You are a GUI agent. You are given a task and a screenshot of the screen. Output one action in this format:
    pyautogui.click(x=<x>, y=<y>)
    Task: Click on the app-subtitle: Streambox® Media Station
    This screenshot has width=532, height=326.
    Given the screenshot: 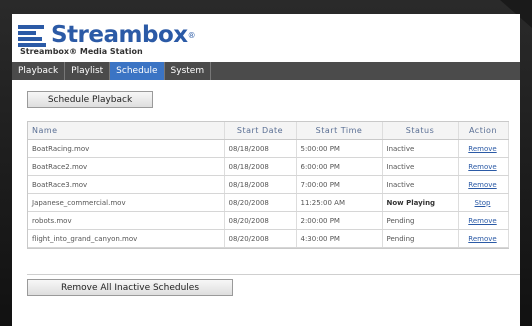 What is the action you would take?
    pyautogui.click(x=81, y=51)
    